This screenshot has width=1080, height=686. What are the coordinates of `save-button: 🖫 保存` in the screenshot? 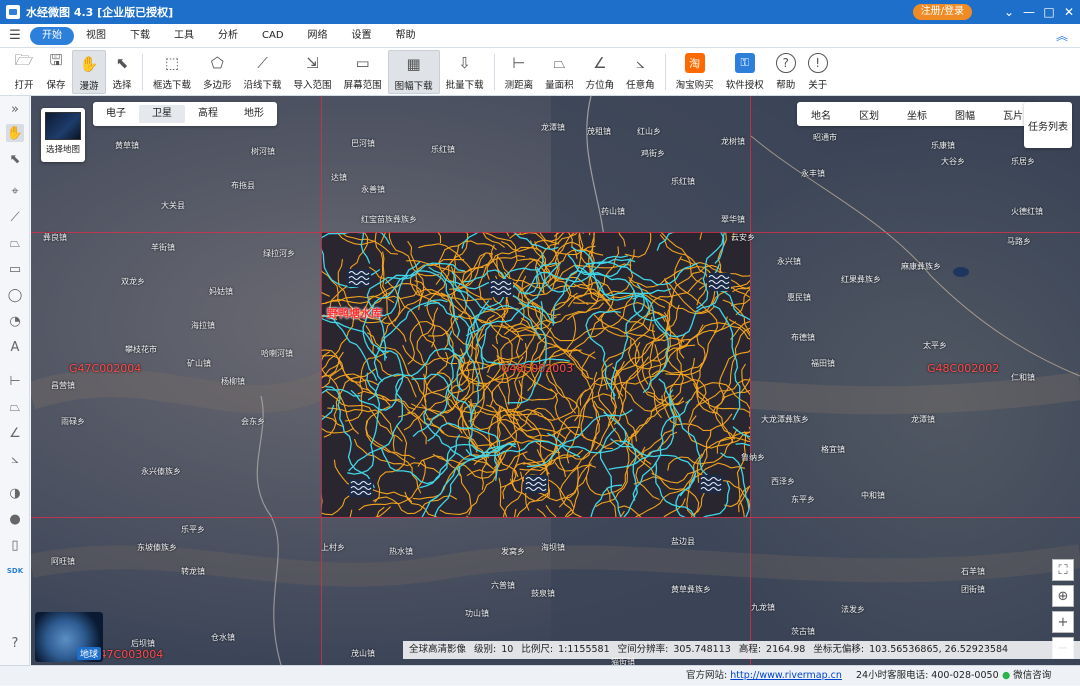 It's located at (56, 72).